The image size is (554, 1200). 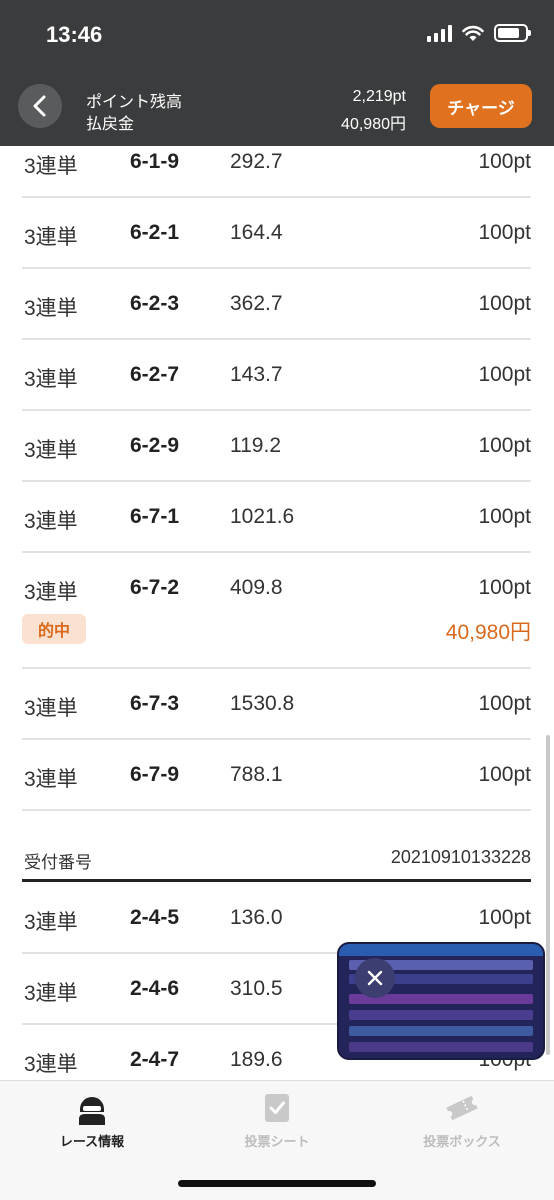 What do you see at coordinates (462, 1108) in the screenshot?
I see `ticket-icon` at bounding box center [462, 1108].